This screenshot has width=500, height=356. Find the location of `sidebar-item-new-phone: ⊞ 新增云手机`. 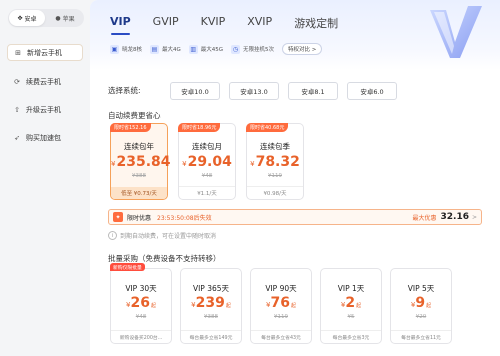

sidebar-item-new-phone: ⊞ 新增云手机 is located at coordinates (45, 52).